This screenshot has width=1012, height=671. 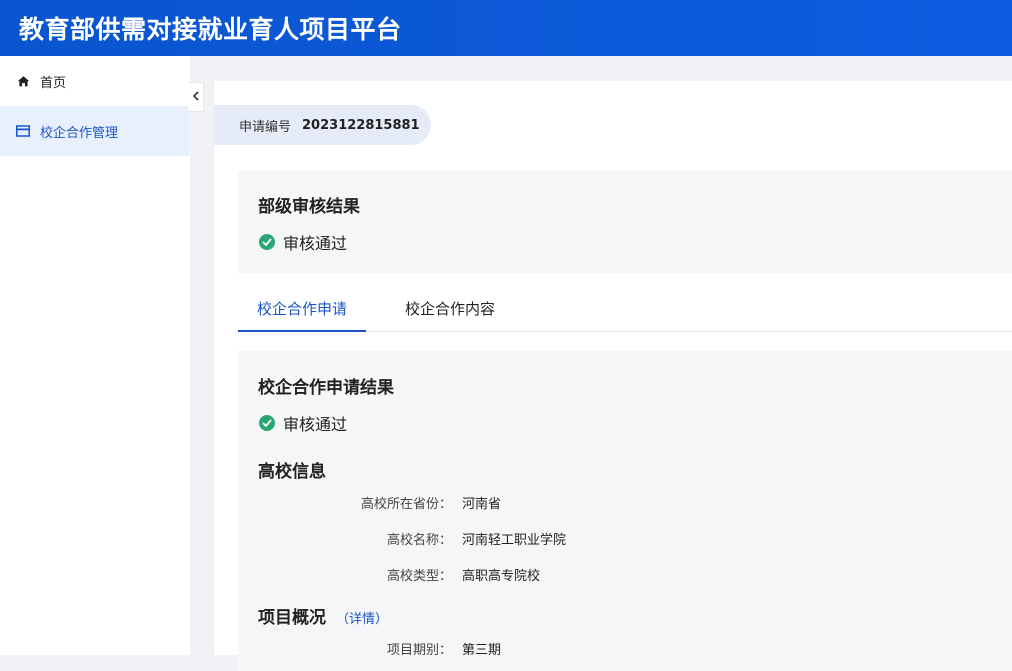 I want to click on card-icon, so click(x=23, y=131).